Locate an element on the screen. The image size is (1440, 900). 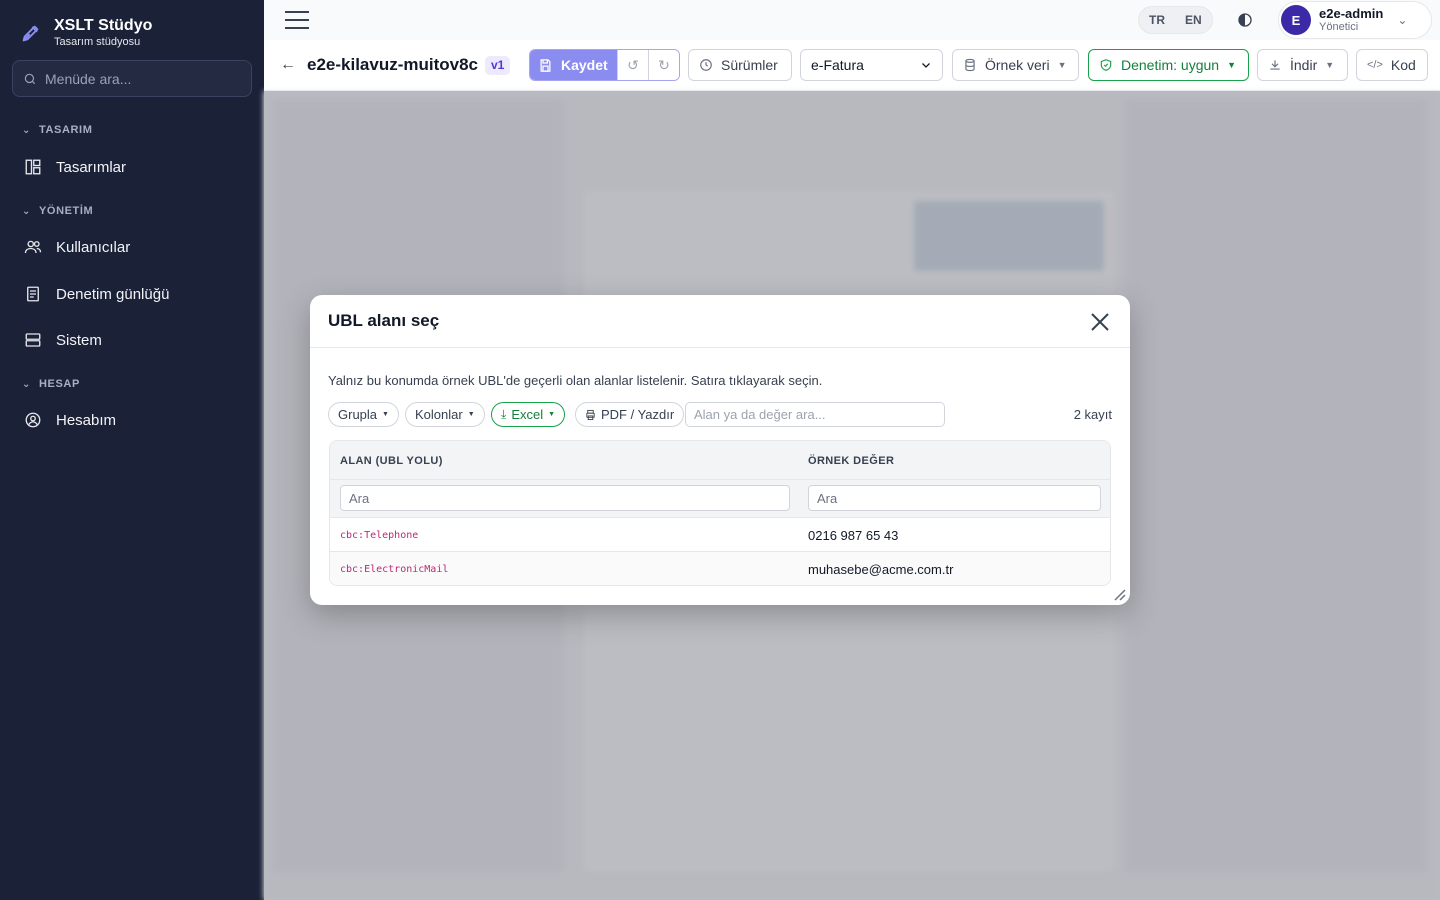
download-button: İndir ▼ is located at coordinates (1302, 65).